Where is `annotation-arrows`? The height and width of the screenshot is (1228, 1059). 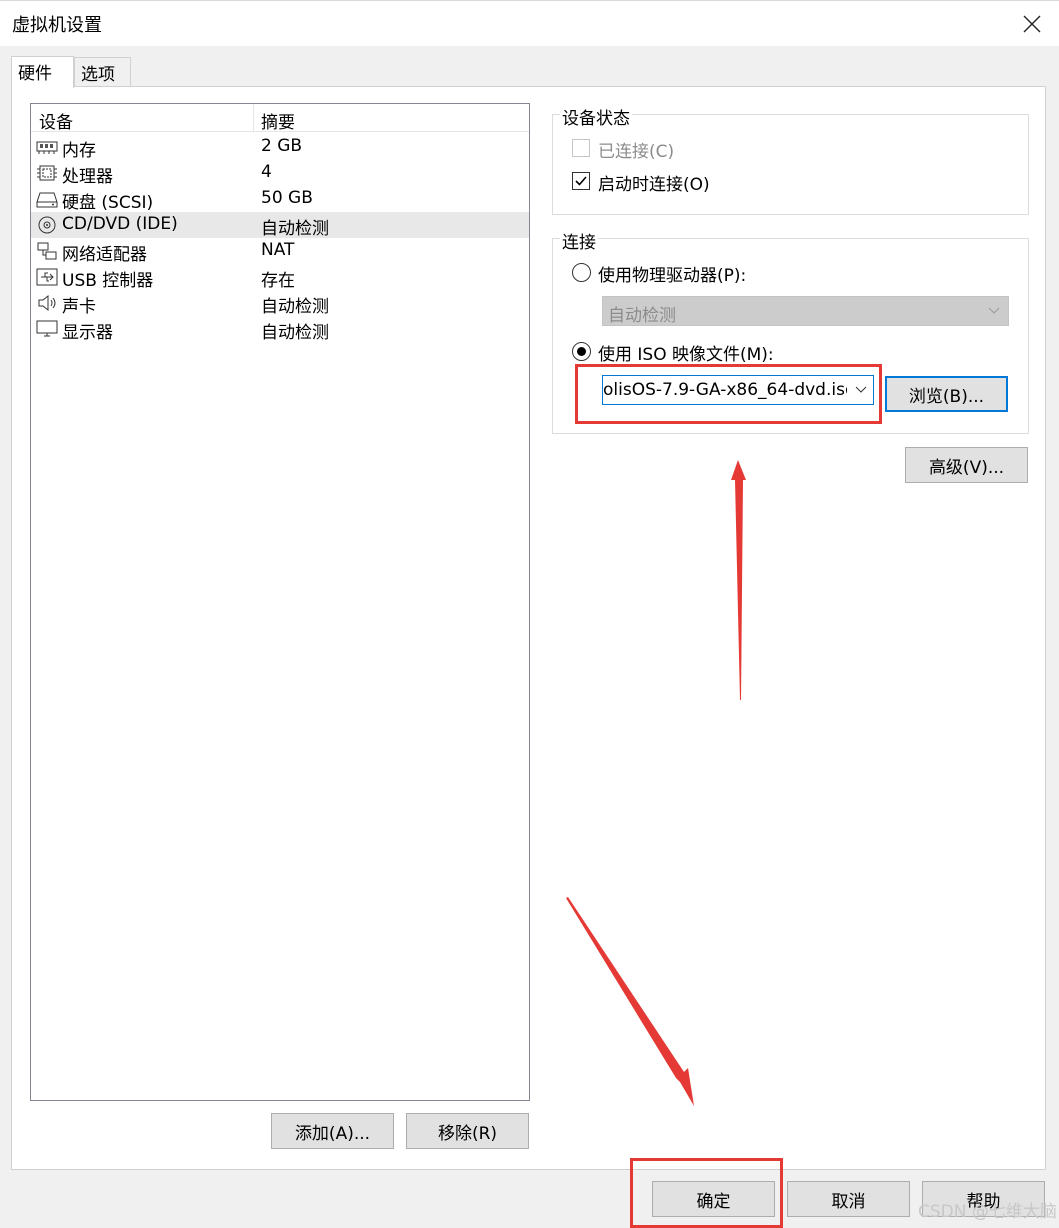 annotation-arrows is located at coordinates (656, 783).